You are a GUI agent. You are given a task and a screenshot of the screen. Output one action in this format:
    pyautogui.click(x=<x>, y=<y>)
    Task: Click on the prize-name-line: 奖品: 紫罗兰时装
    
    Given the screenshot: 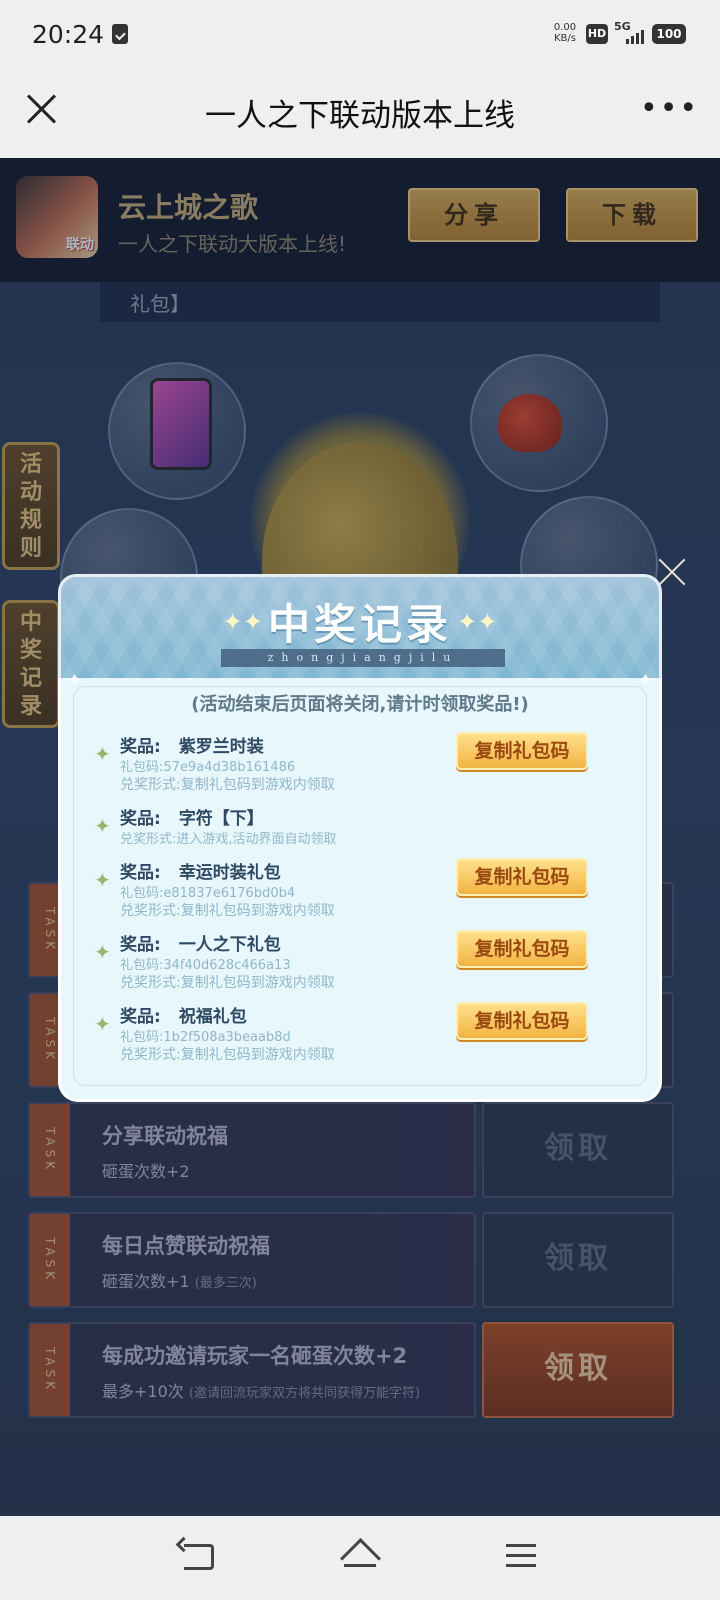 What is the action you would take?
    pyautogui.click(x=192, y=744)
    